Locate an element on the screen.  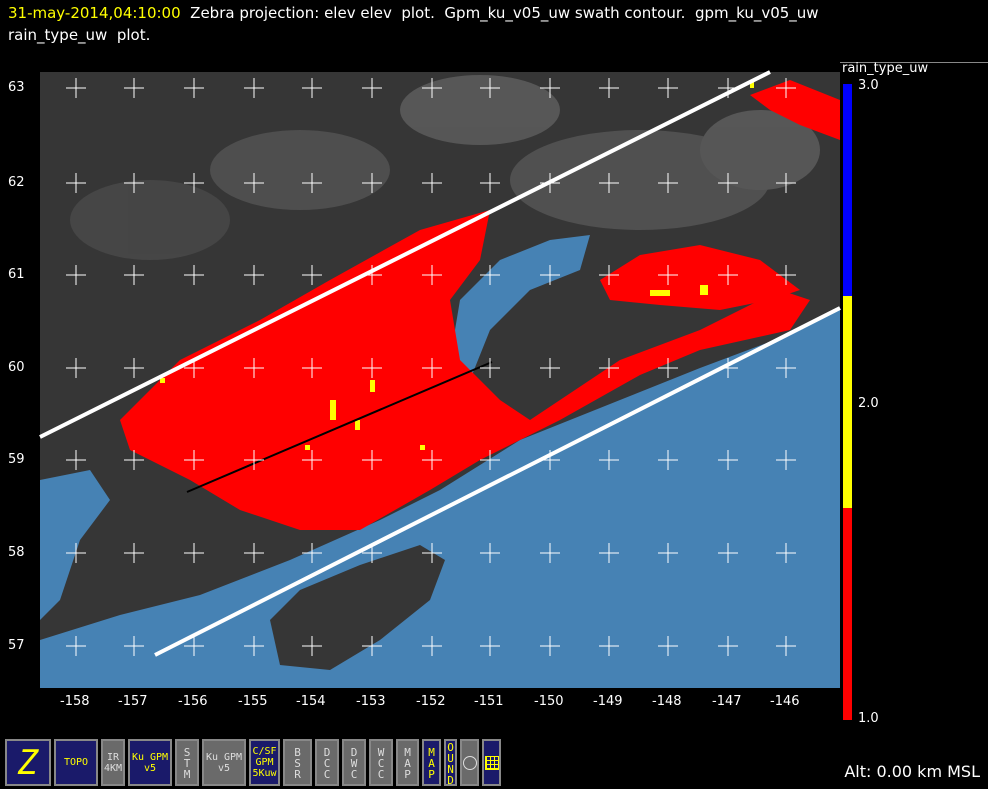
legend-mid: 2.0 is located at coordinates (868, 403).